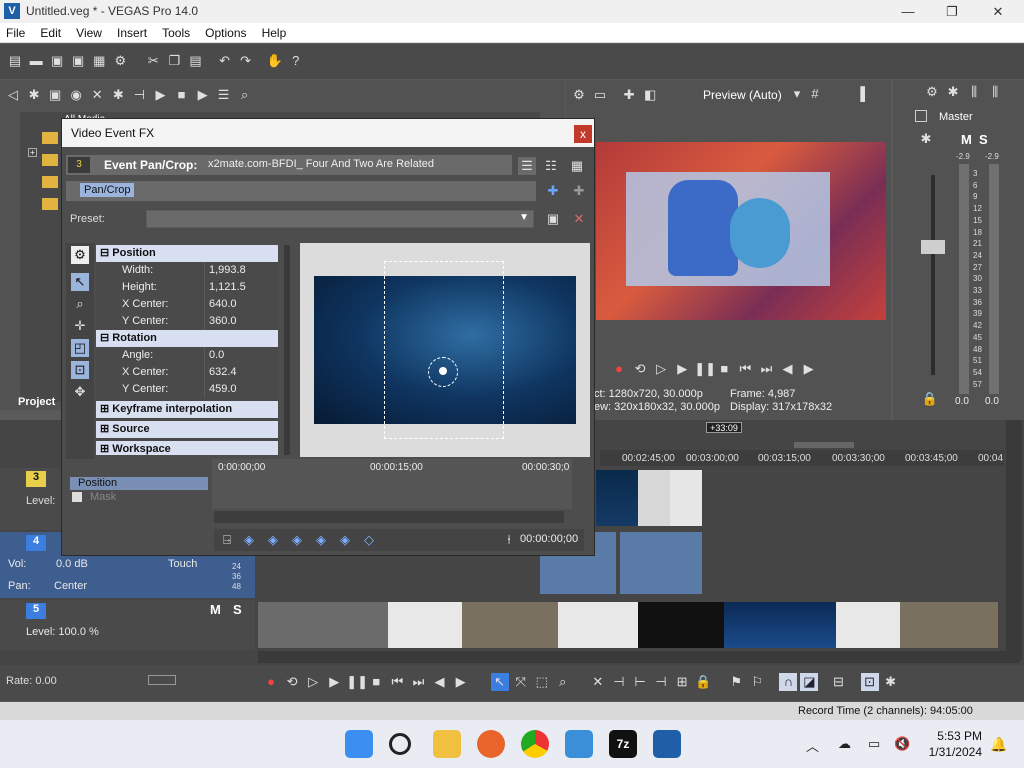 Image resolution: width=1024 pixels, height=768 pixels. I want to click on master-mute: M, so click(966, 139).